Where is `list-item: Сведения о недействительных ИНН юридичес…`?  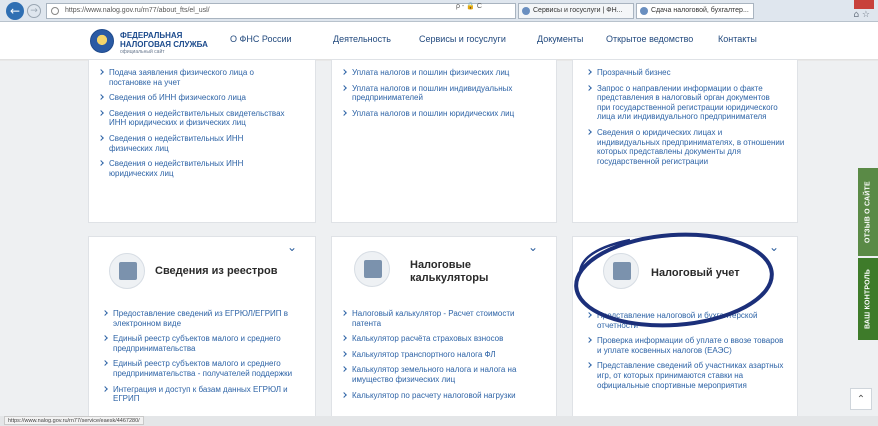
list-item: Сведения о недействительных ИНН юридичес… is located at coordinates (194, 168).